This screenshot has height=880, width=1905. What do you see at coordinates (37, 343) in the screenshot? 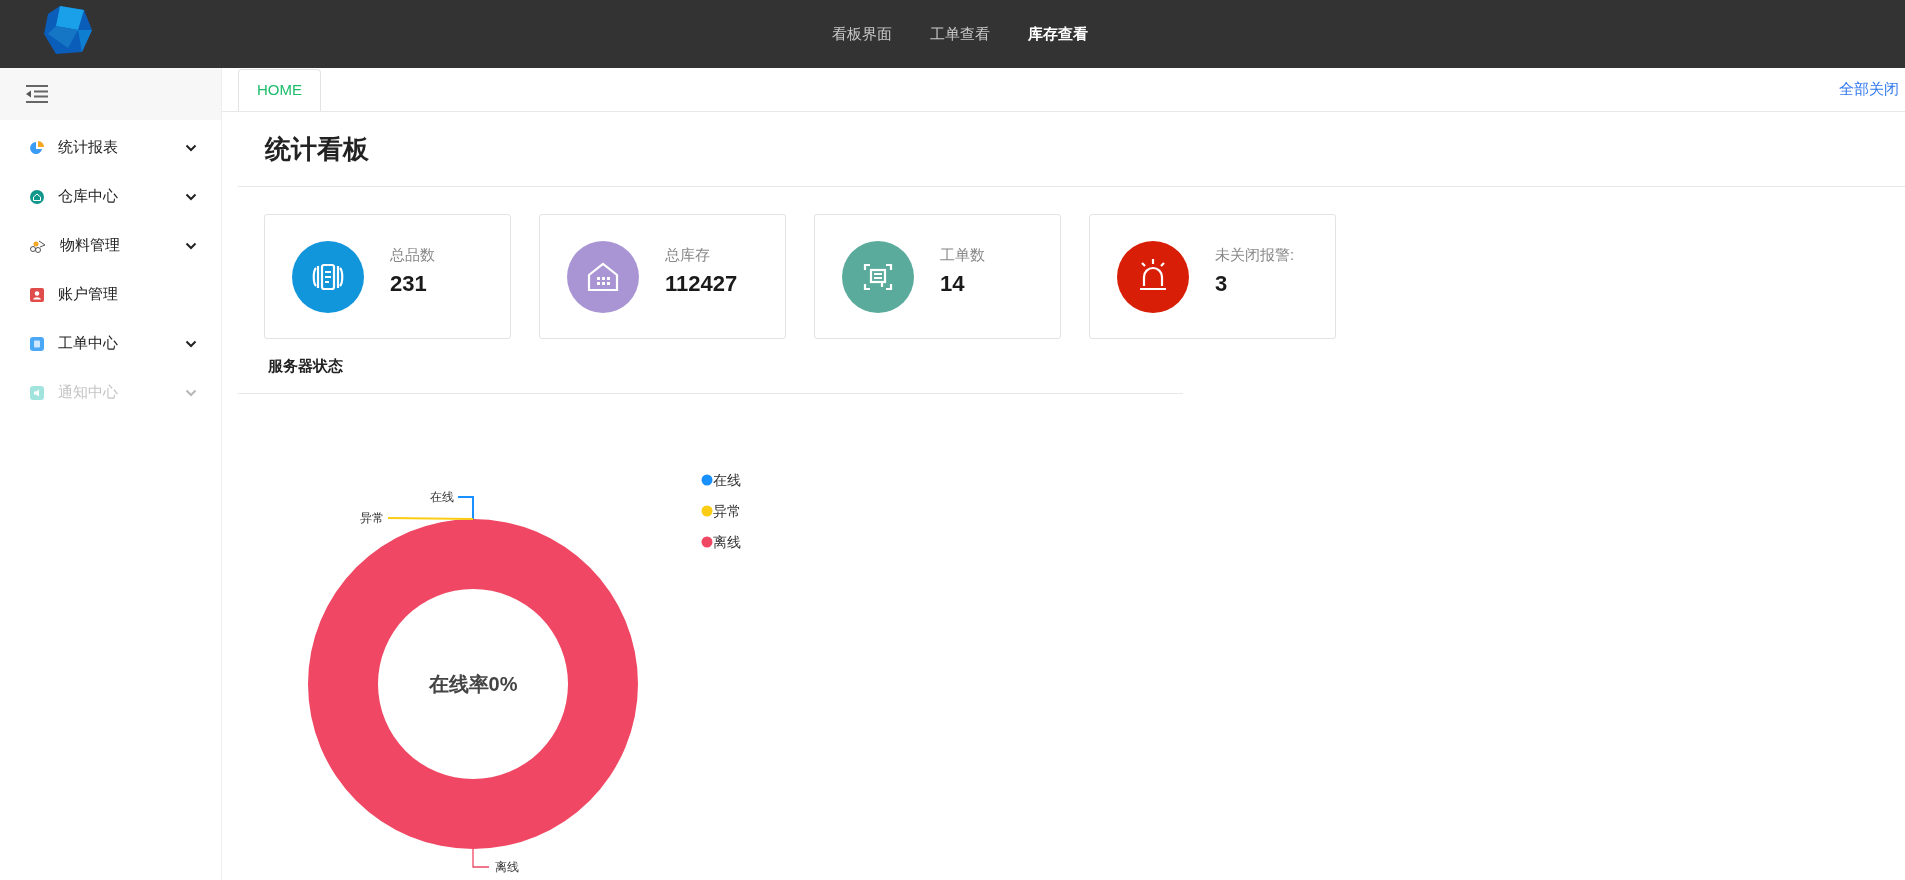
I see `document-icon` at bounding box center [37, 343].